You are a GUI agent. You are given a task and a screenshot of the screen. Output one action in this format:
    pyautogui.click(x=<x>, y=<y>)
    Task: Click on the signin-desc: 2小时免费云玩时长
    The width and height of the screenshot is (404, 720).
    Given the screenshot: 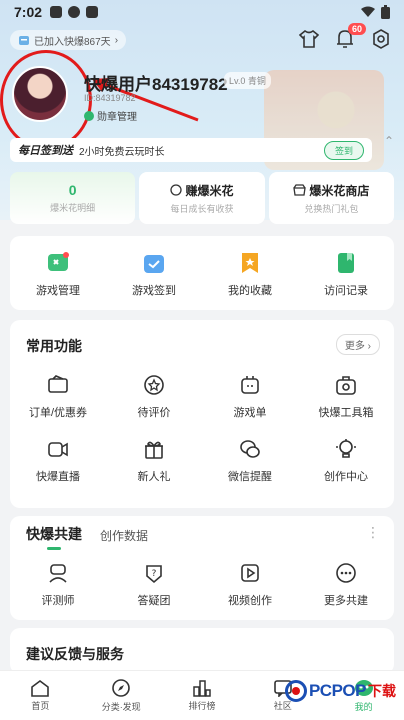 What is the action you would take?
    pyautogui.click(x=122, y=152)
    